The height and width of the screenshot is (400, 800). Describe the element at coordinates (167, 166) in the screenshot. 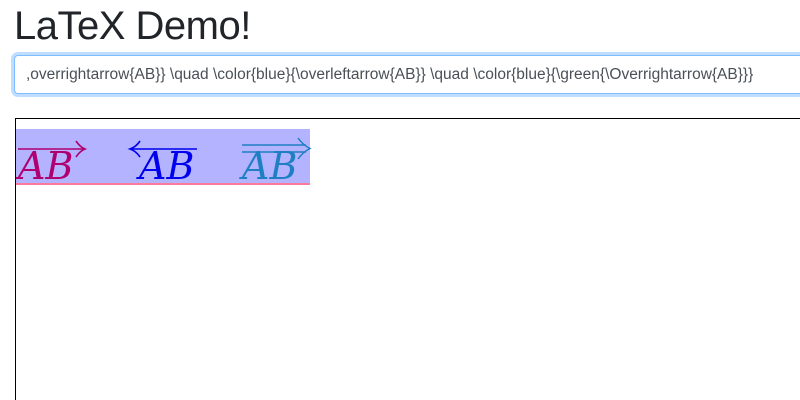

I see `math-text-ab-2: AB` at that location.